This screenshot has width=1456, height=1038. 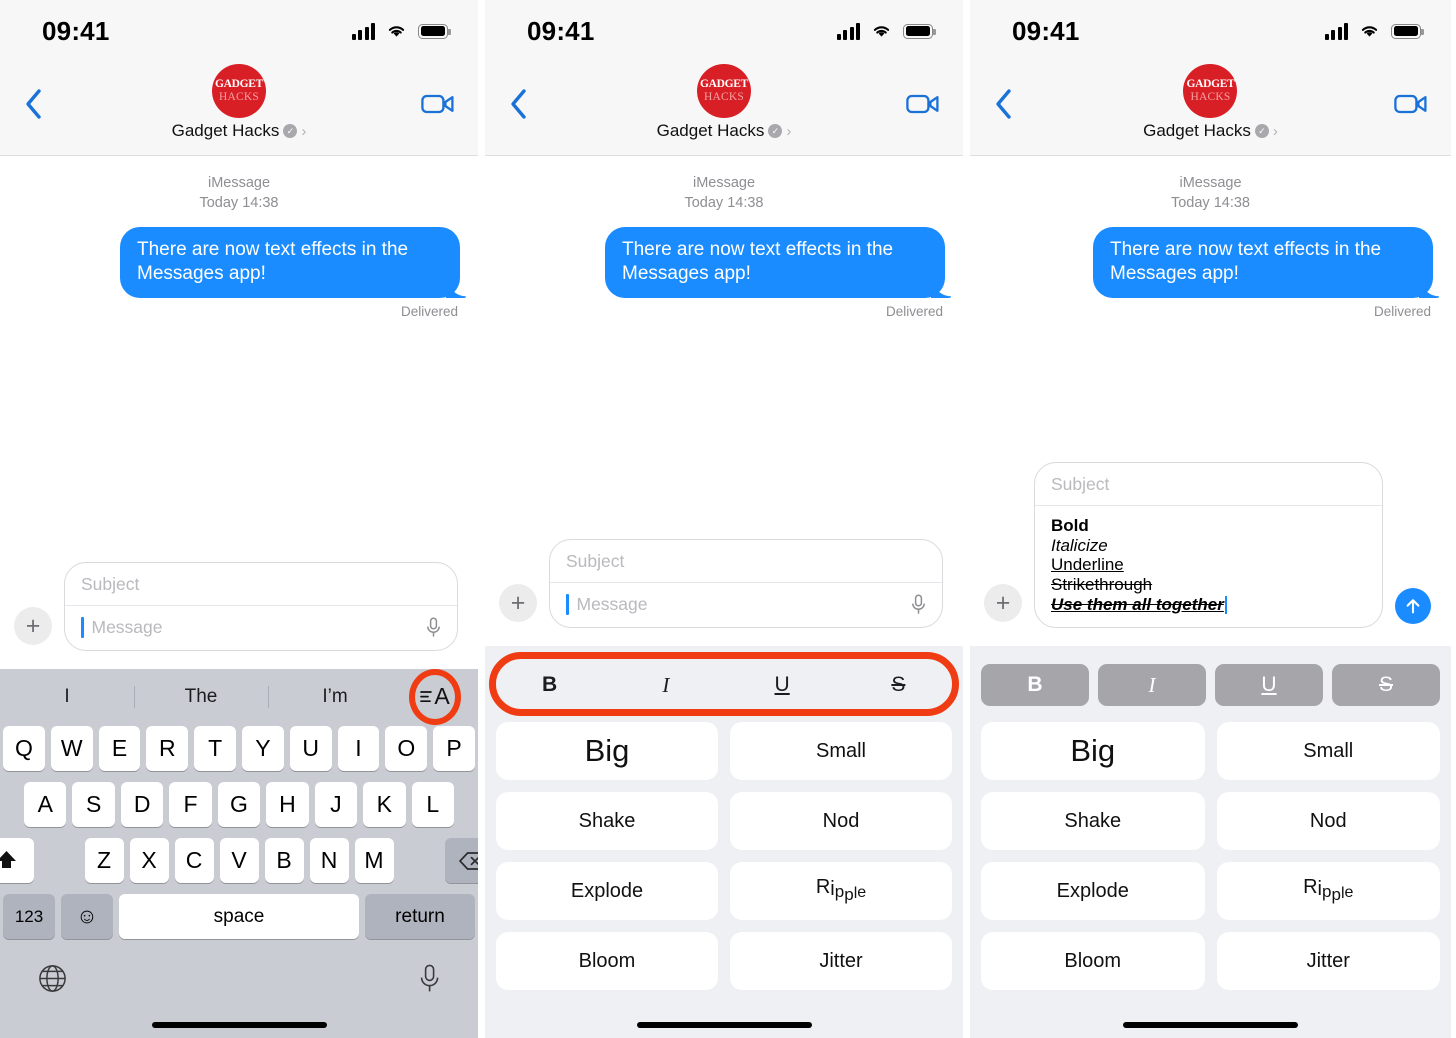 What do you see at coordinates (1137, 605) in the screenshot?
I see `rich-line-all-text: Use them all together` at bounding box center [1137, 605].